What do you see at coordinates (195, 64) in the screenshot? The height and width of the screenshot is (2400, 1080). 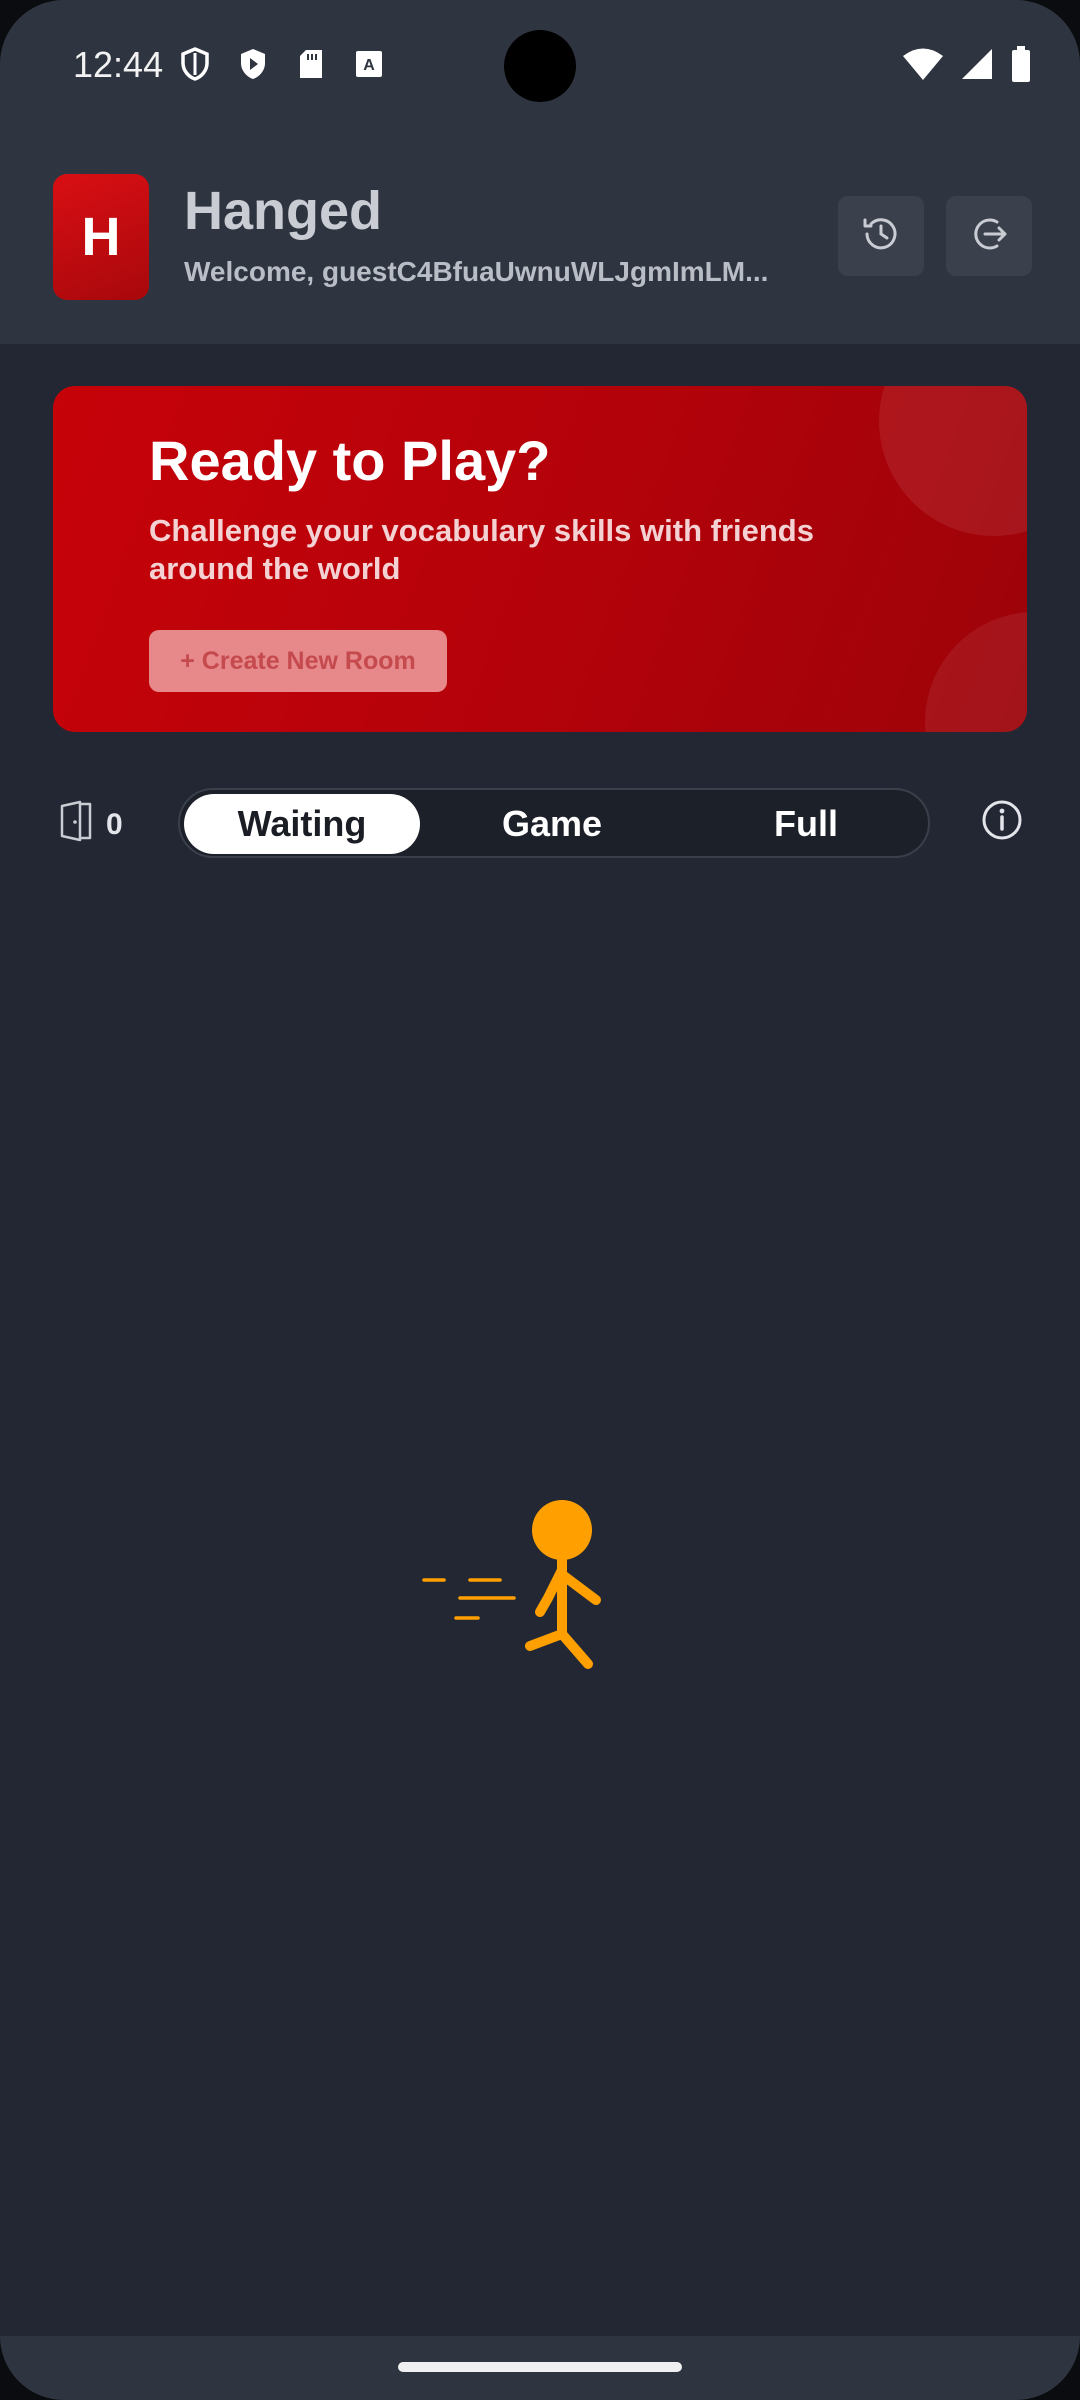 I see `shield-outline-icon` at bounding box center [195, 64].